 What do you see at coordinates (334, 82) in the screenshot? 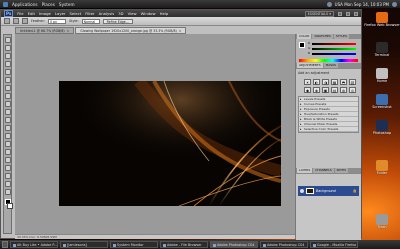
I see `exposure-icon: ▦` at bounding box center [334, 82].